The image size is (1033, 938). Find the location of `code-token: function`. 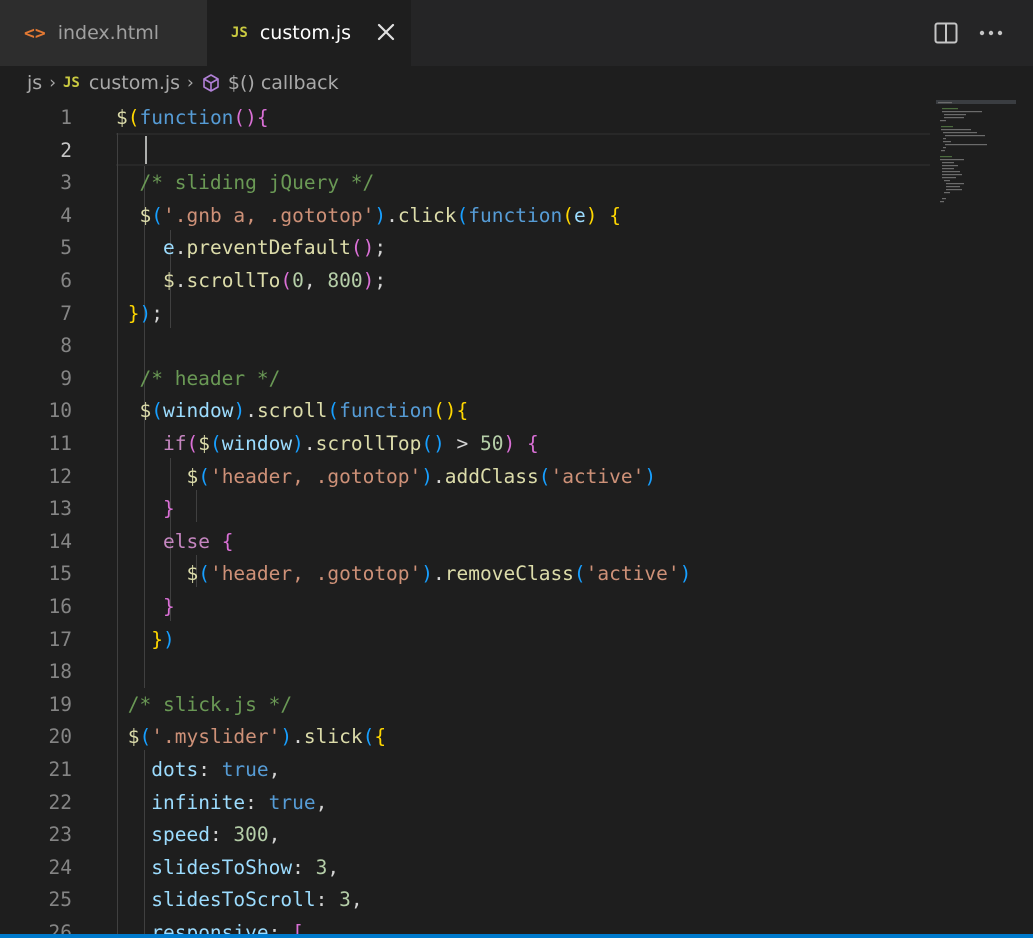

code-token: function is located at coordinates (515, 215).